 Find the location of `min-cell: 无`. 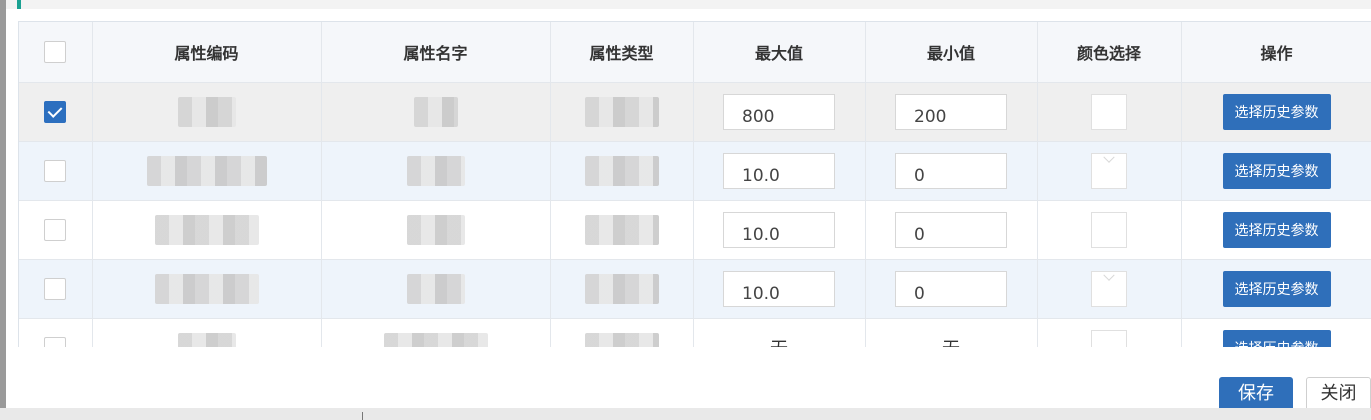

min-cell: 无 is located at coordinates (951, 333).